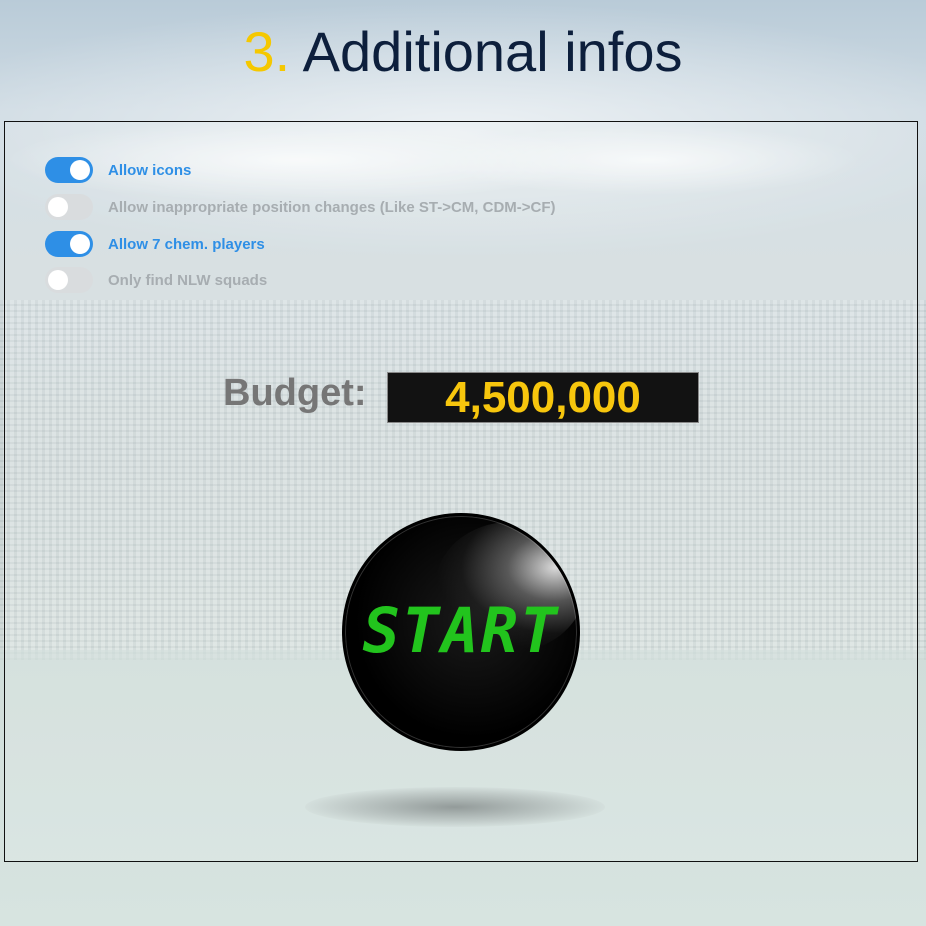 Image resolution: width=926 pixels, height=926 pixels. Describe the element at coordinates (267, 51) in the screenshot. I see `step-number: 3.` at that location.